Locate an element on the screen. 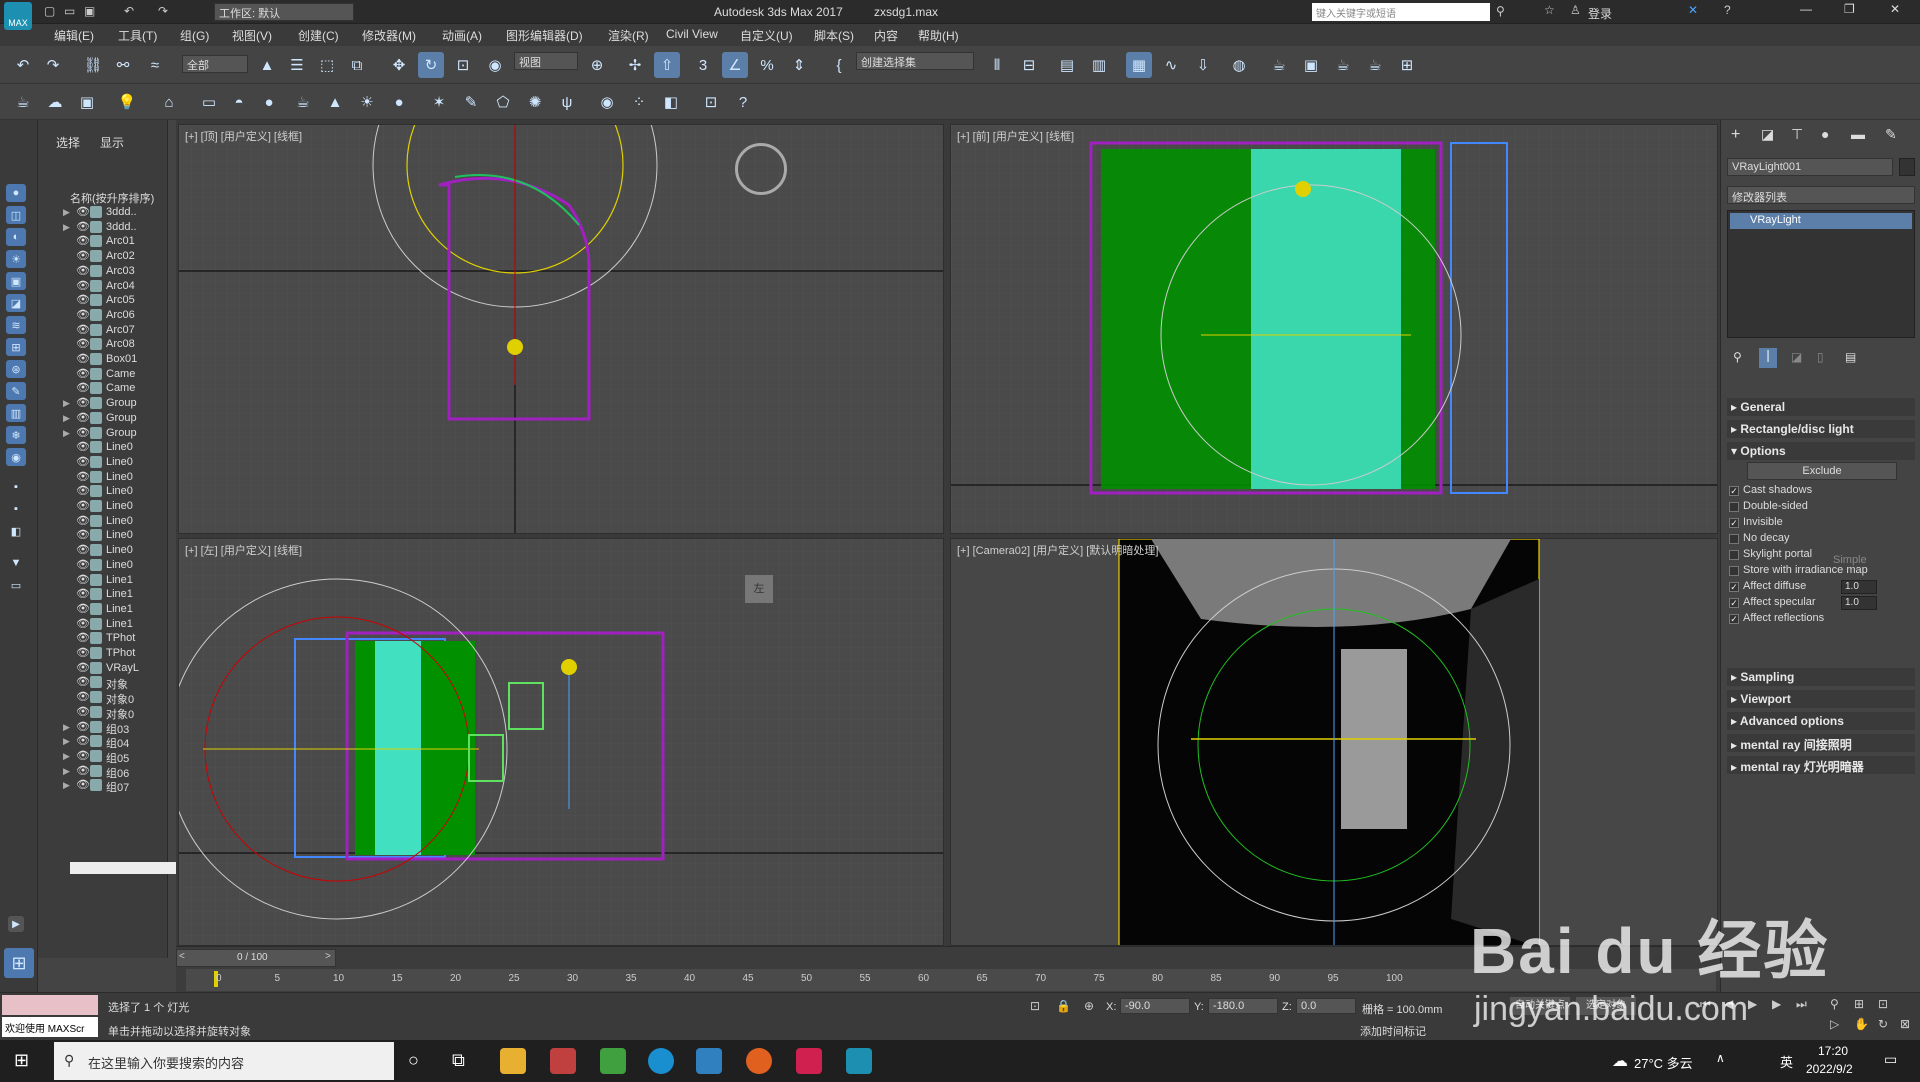 The image size is (1920, 1082). workspace-dropdown: 工作区: 默认 is located at coordinates (284, 12).